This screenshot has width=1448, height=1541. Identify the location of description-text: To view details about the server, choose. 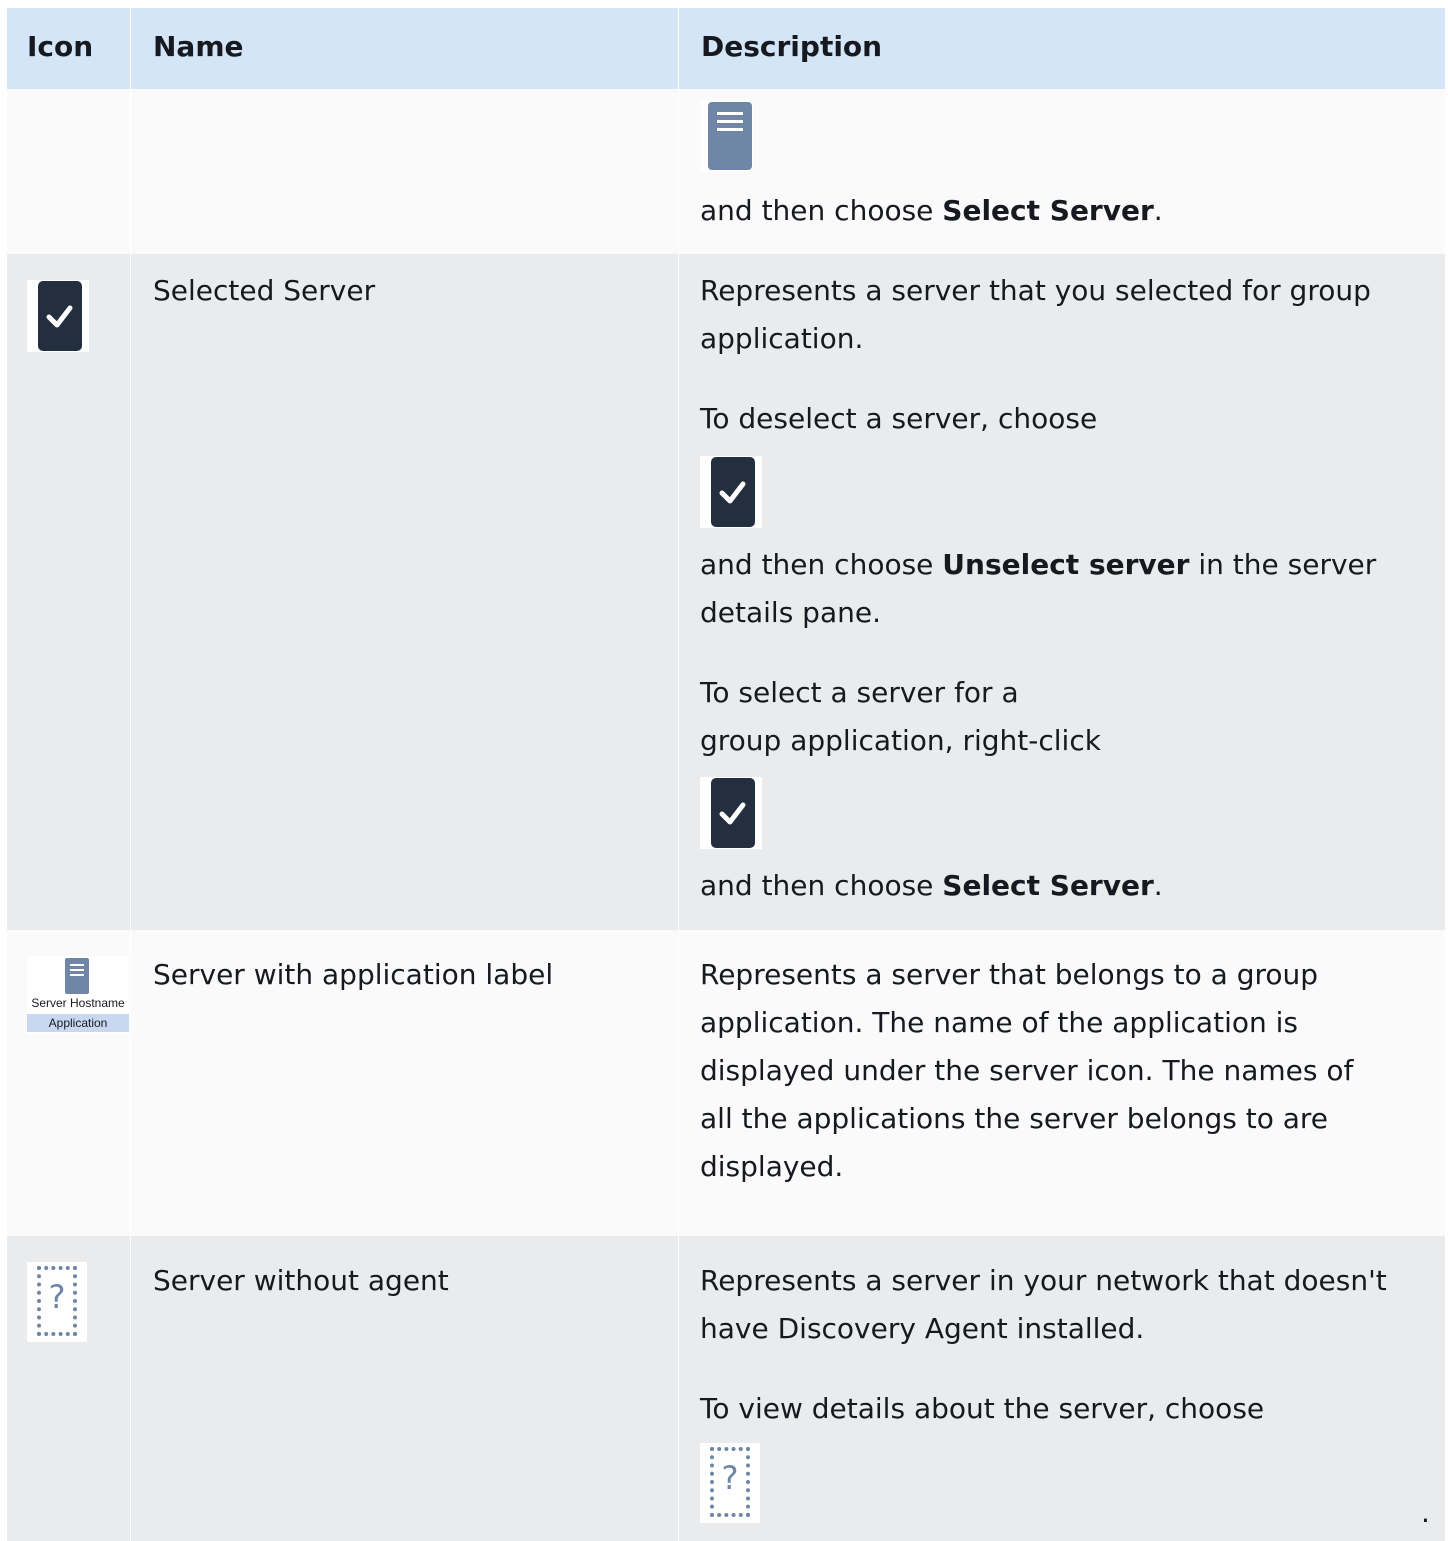
(982, 1408).